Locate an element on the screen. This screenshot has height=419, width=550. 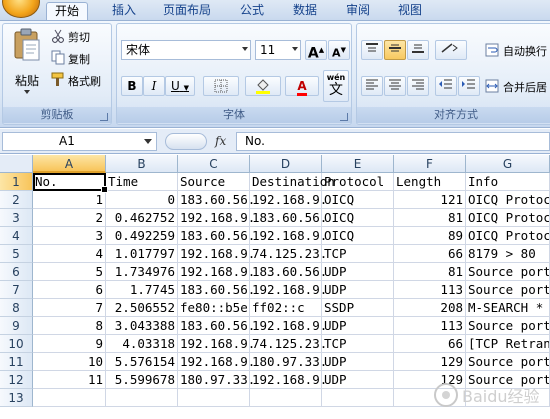
cell-no: 8 is located at coordinates (69, 326).